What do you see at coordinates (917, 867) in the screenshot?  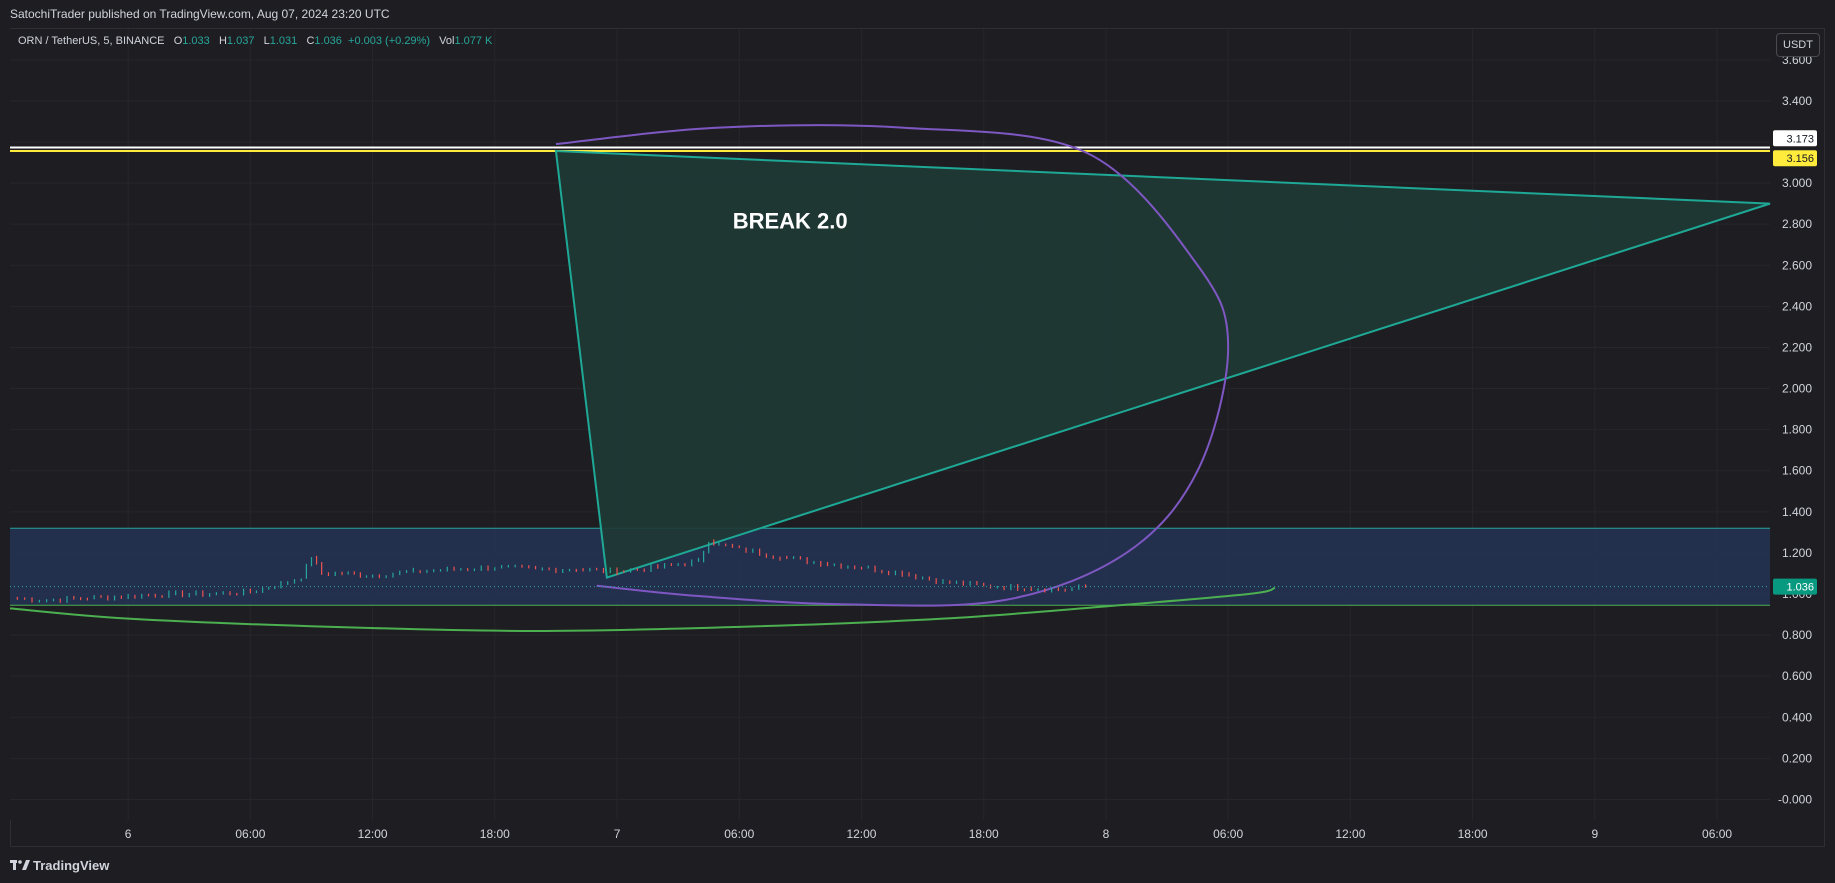 I see `footer-bar` at bounding box center [917, 867].